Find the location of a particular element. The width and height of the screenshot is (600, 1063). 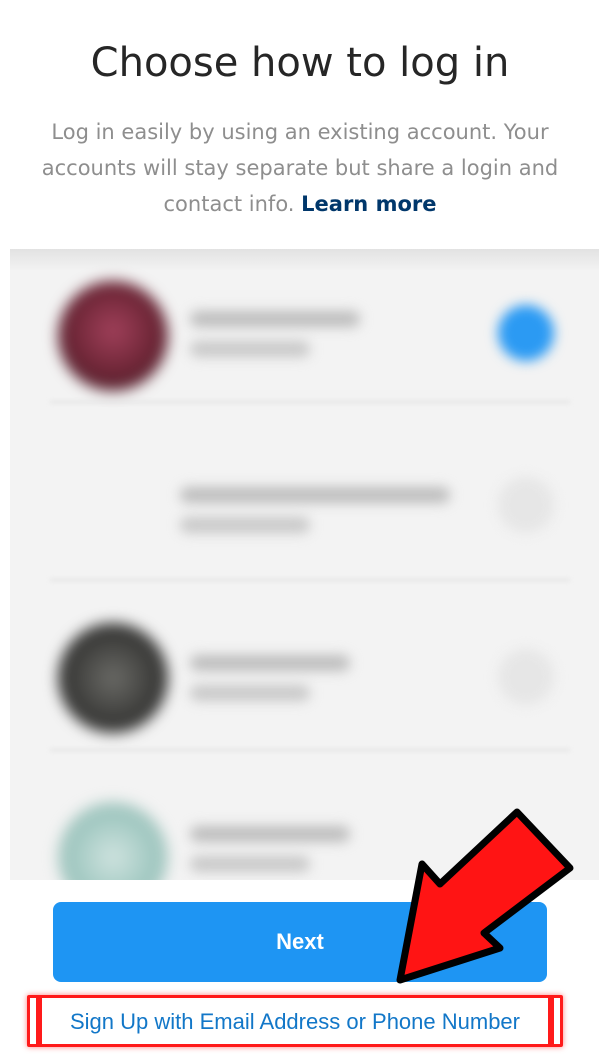

learn-more-link: Learn more is located at coordinates (368, 204).